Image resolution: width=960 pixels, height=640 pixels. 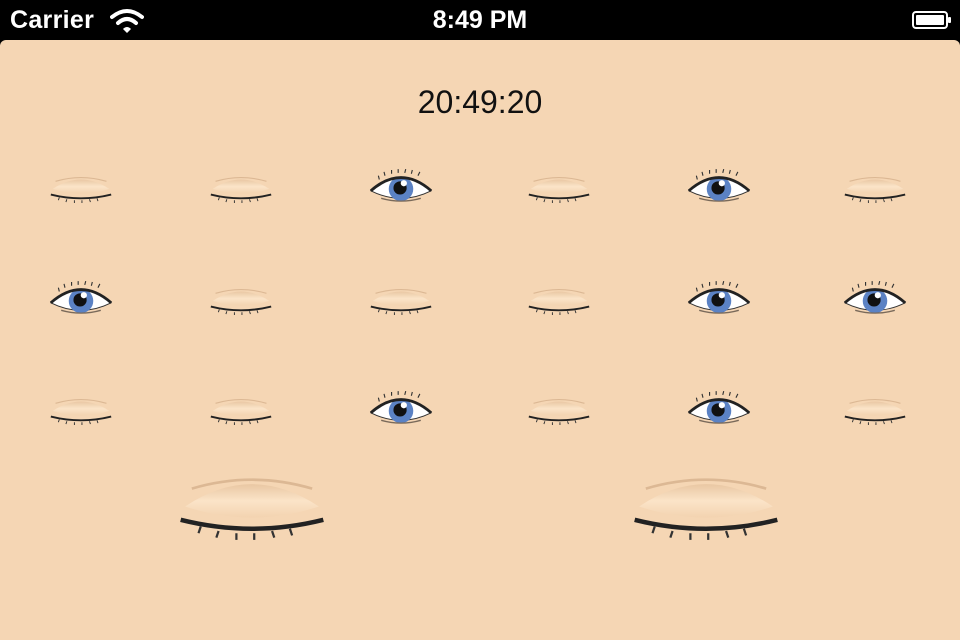 I want to click on battery-icon, so click(x=931, y=20).